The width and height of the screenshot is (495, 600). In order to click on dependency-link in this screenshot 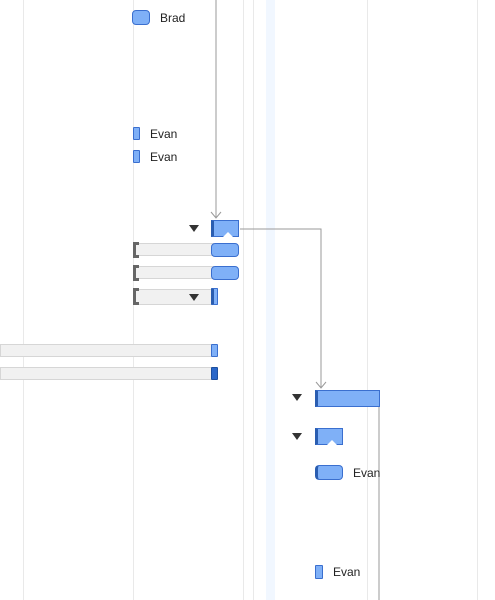, I will do `click(281, 307)`.